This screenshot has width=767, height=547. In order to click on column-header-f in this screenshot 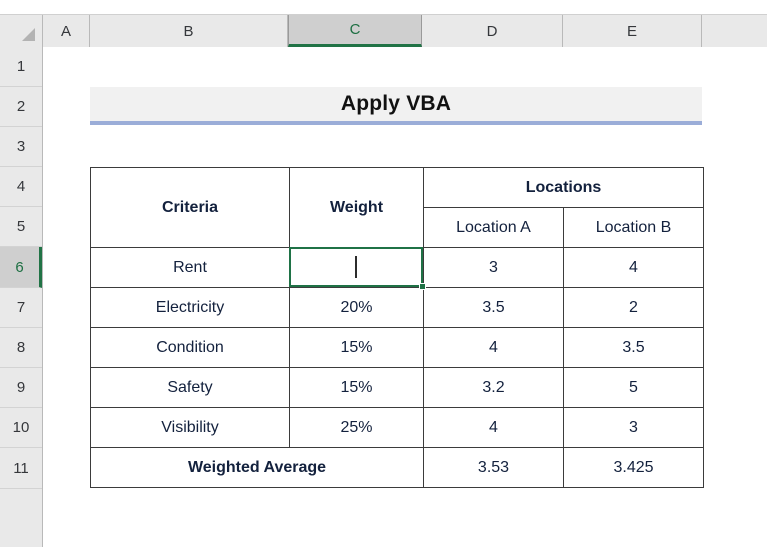, I will do `click(734, 31)`.